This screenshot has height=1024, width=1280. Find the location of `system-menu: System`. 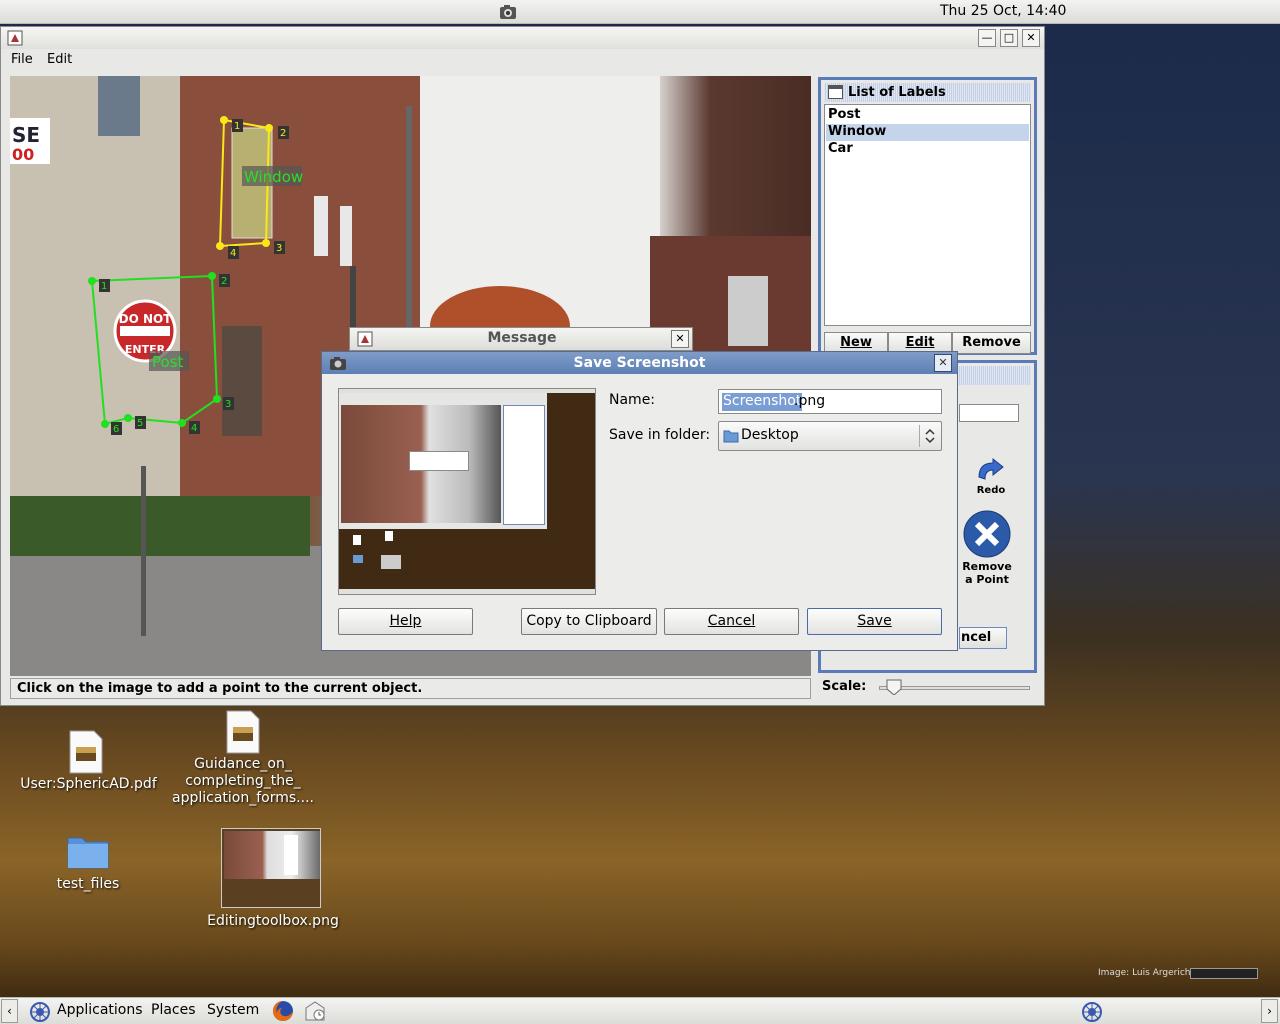

system-menu: System is located at coordinates (233, 1010).